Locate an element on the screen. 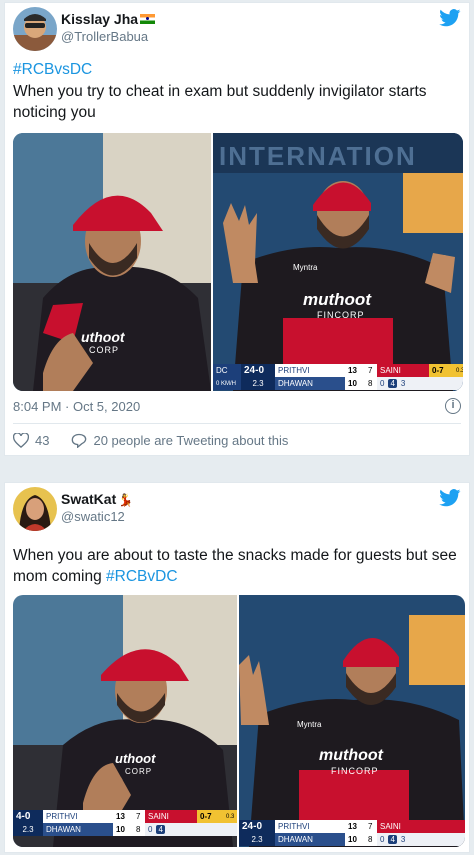 This screenshot has height=855, width=474. reply-icon is located at coordinates (79, 440).